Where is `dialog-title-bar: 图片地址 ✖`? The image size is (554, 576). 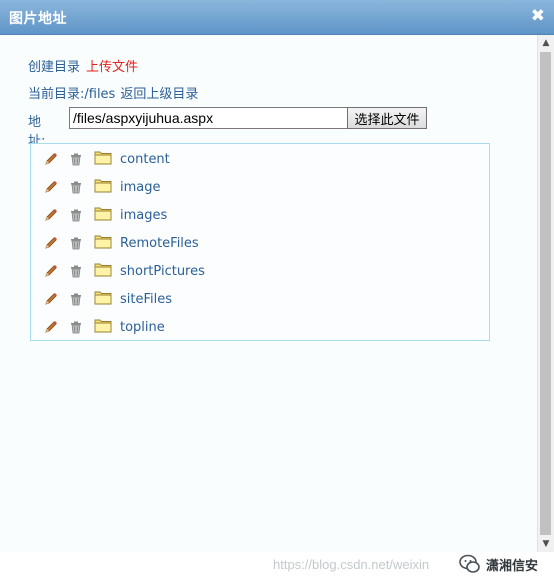 dialog-title-bar: 图片地址 ✖ is located at coordinates (277, 17).